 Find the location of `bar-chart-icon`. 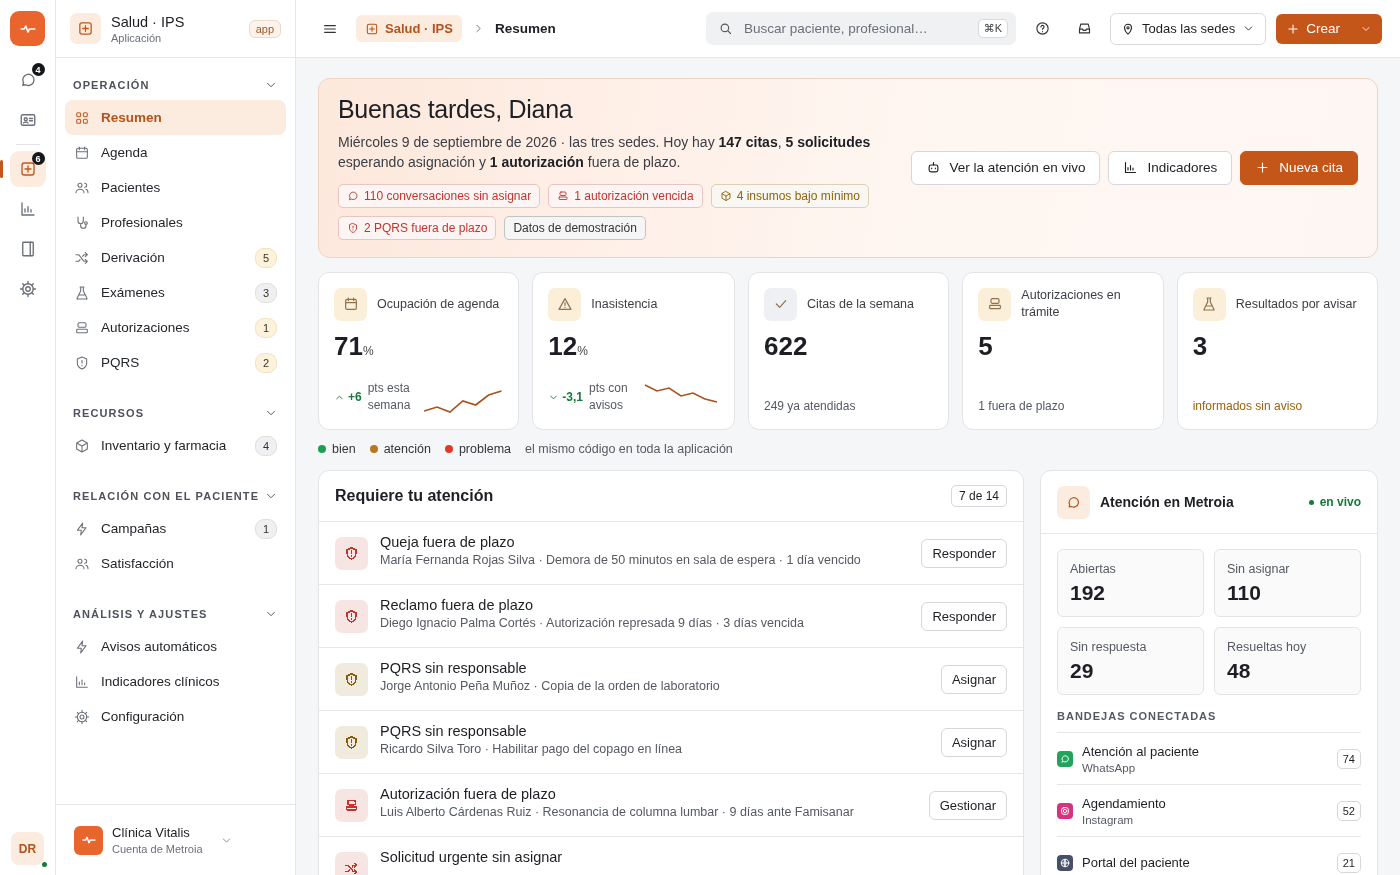

bar-chart-icon is located at coordinates (1131, 167).